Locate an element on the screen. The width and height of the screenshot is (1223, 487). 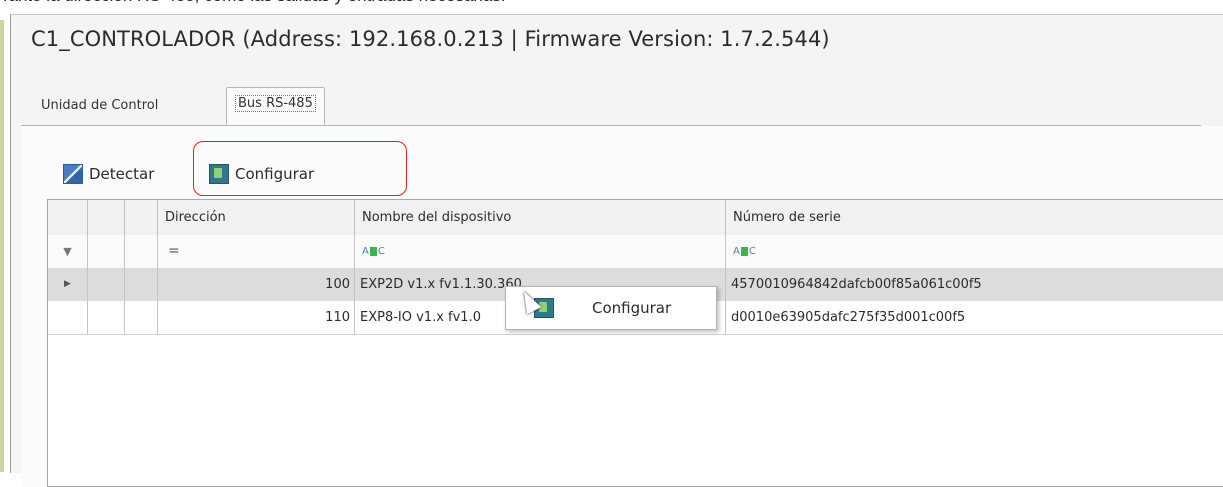
cell-direccion: 100 is located at coordinates (256, 284).